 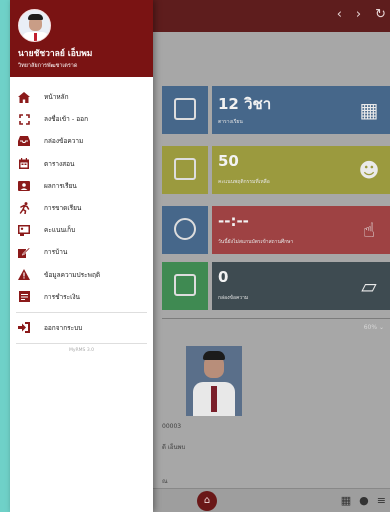 What do you see at coordinates (81, 186) in the screenshot?
I see `menu-item-grades: ผลการเรียน` at bounding box center [81, 186].